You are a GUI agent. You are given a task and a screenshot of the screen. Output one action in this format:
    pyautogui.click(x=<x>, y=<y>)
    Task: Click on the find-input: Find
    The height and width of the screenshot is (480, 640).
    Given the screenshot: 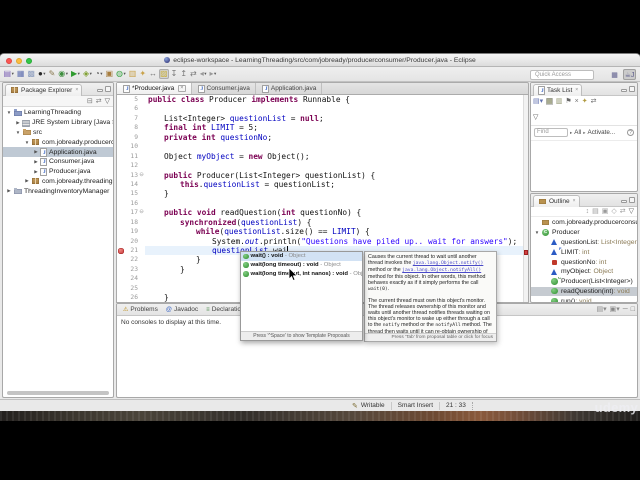 What is the action you would take?
    pyautogui.click(x=551, y=132)
    